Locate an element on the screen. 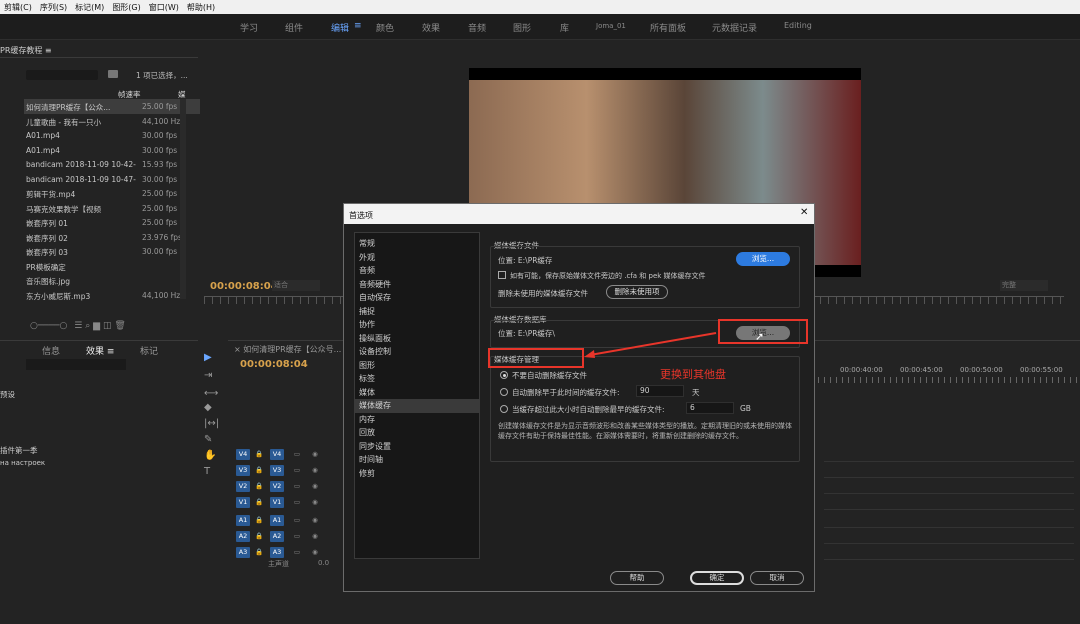  workspace-color: 颜色 is located at coordinates (385, 27).